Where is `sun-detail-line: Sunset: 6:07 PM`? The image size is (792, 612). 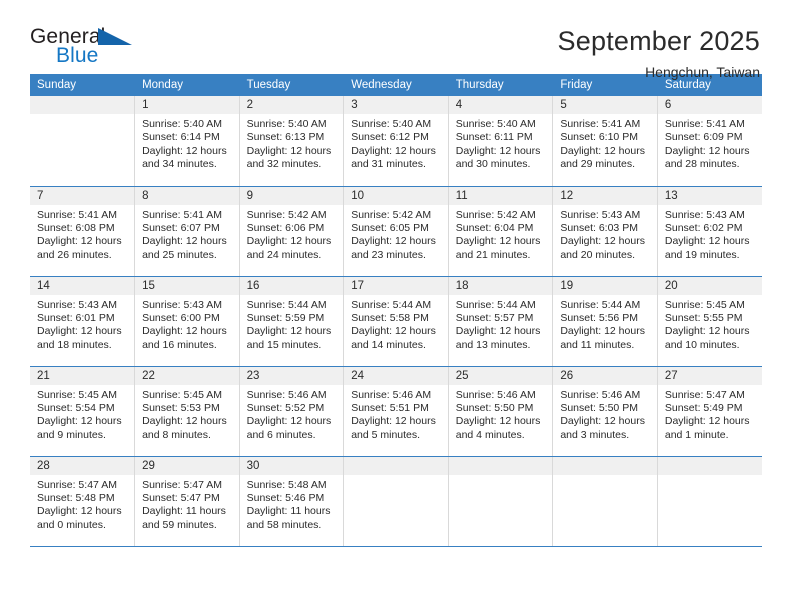 sun-detail-line: Sunset: 6:07 PM is located at coordinates (181, 227).